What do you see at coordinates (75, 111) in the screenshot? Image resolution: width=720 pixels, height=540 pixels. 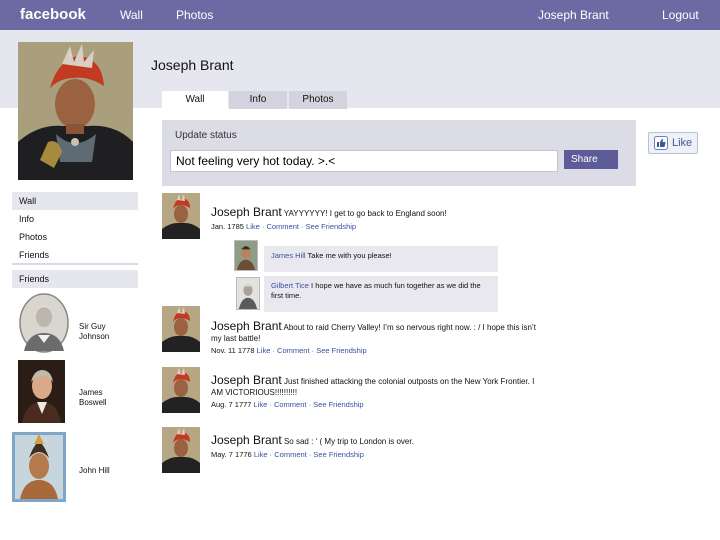 I see `profile-photo` at bounding box center [75, 111].